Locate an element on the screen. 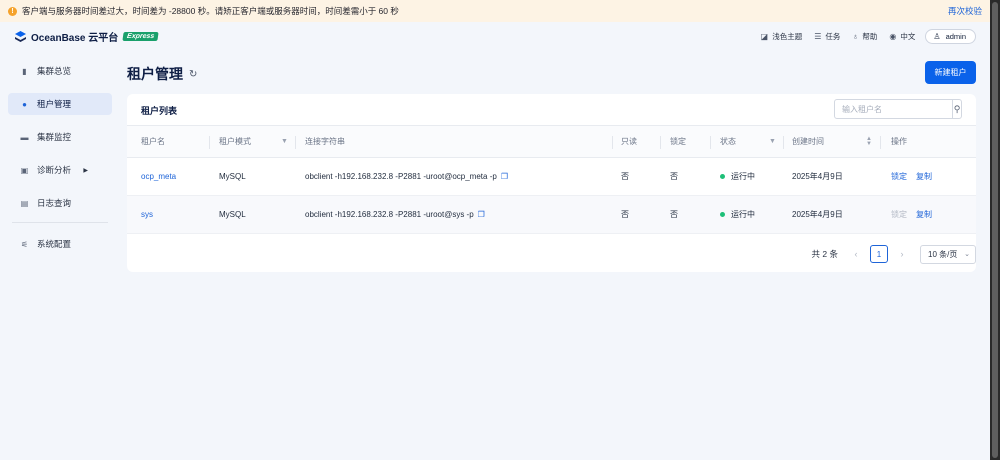  page-header: 租户管理 ↻ is located at coordinates (162, 74).